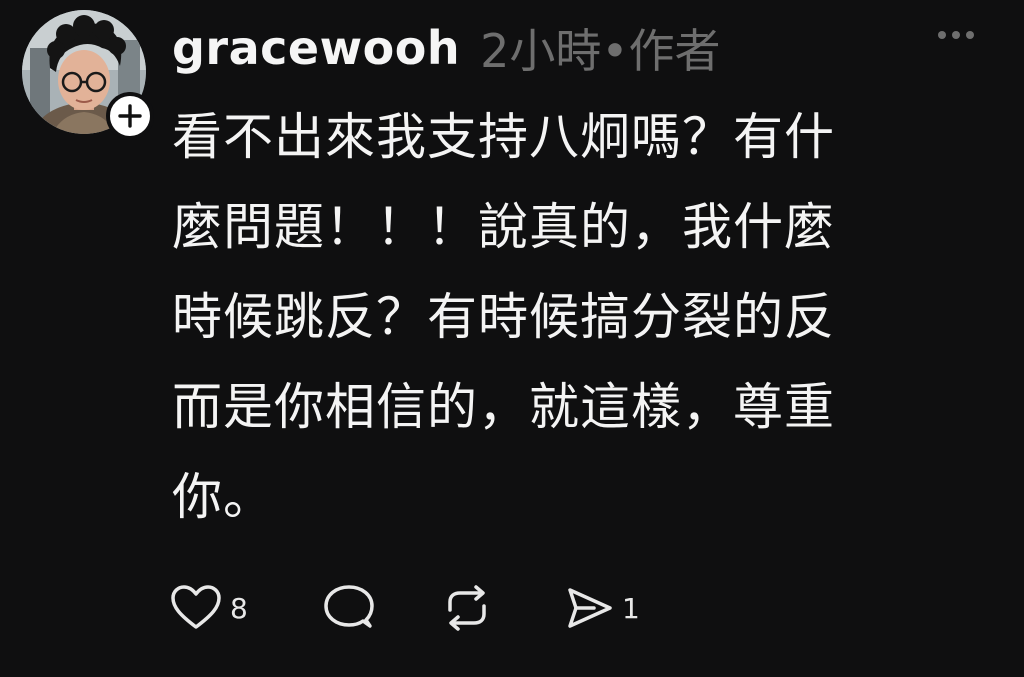 The height and width of the screenshot is (677, 1024). What do you see at coordinates (239, 608) in the screenshot?
I see `like-count: 8` at bounding box center [239, 608].